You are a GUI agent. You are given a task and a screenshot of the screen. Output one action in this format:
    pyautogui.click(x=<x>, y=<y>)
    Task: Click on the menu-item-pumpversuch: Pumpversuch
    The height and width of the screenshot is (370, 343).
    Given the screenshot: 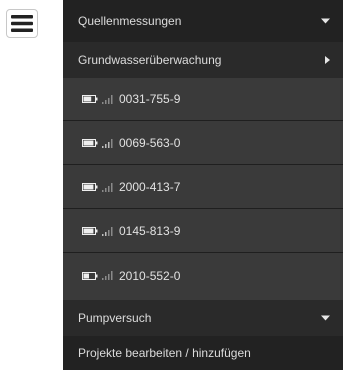 What is the action you would take?
    pyautogui.click(x=203, y=318)
    